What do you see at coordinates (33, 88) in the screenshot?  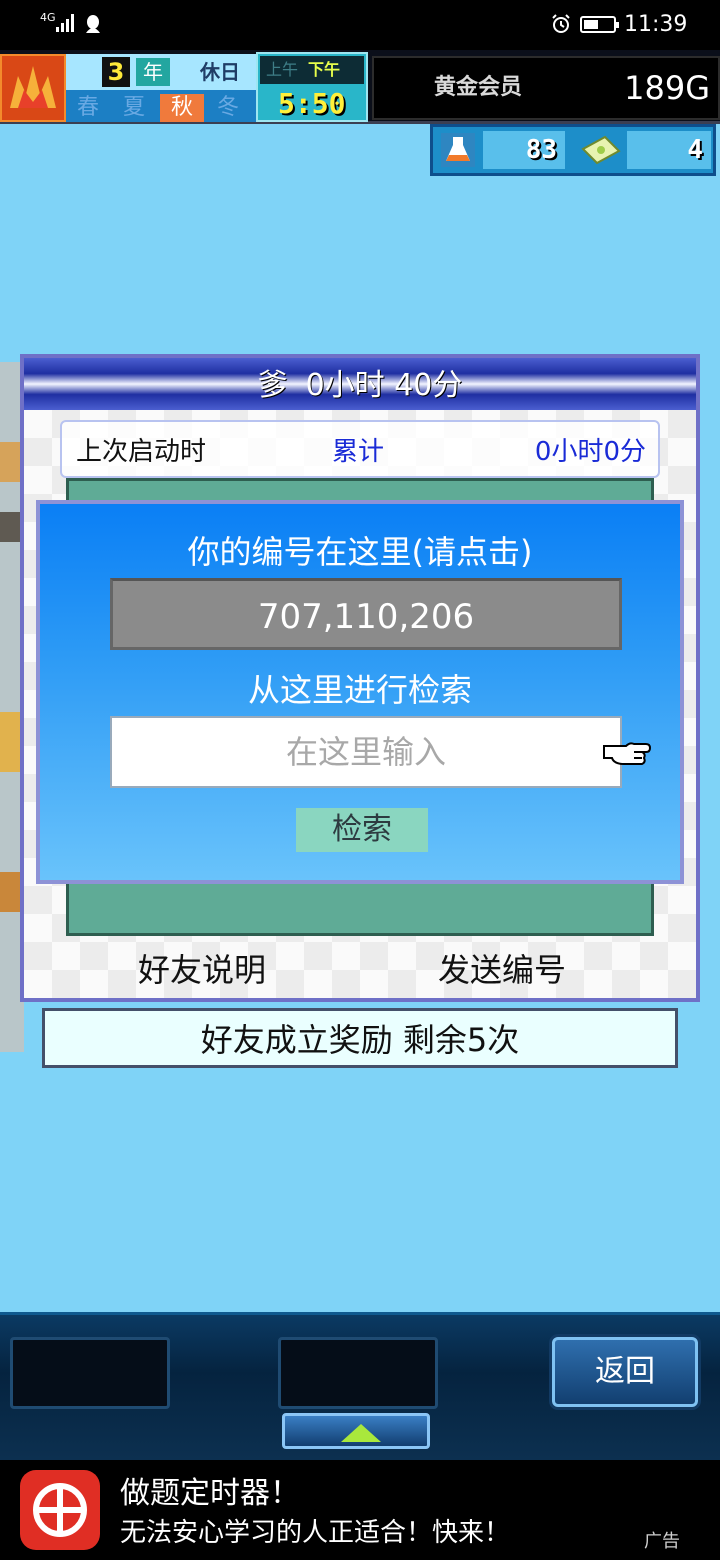 I see `company-emblem-icon` at bounding box center [33, 88].